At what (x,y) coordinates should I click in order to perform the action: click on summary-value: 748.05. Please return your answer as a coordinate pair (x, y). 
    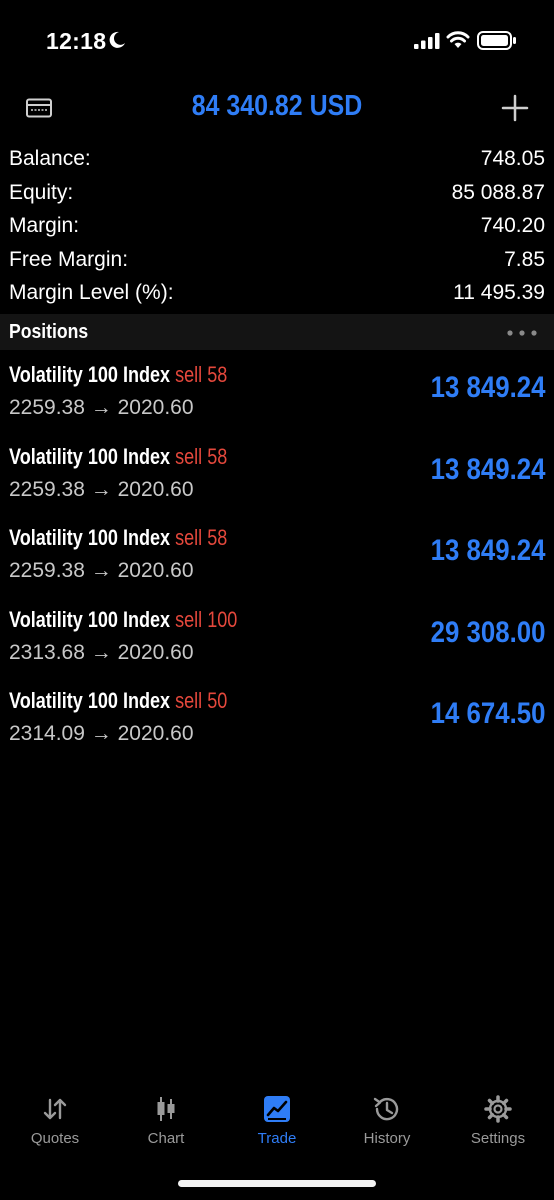
    Looking at the image, I should click on (512, 158).